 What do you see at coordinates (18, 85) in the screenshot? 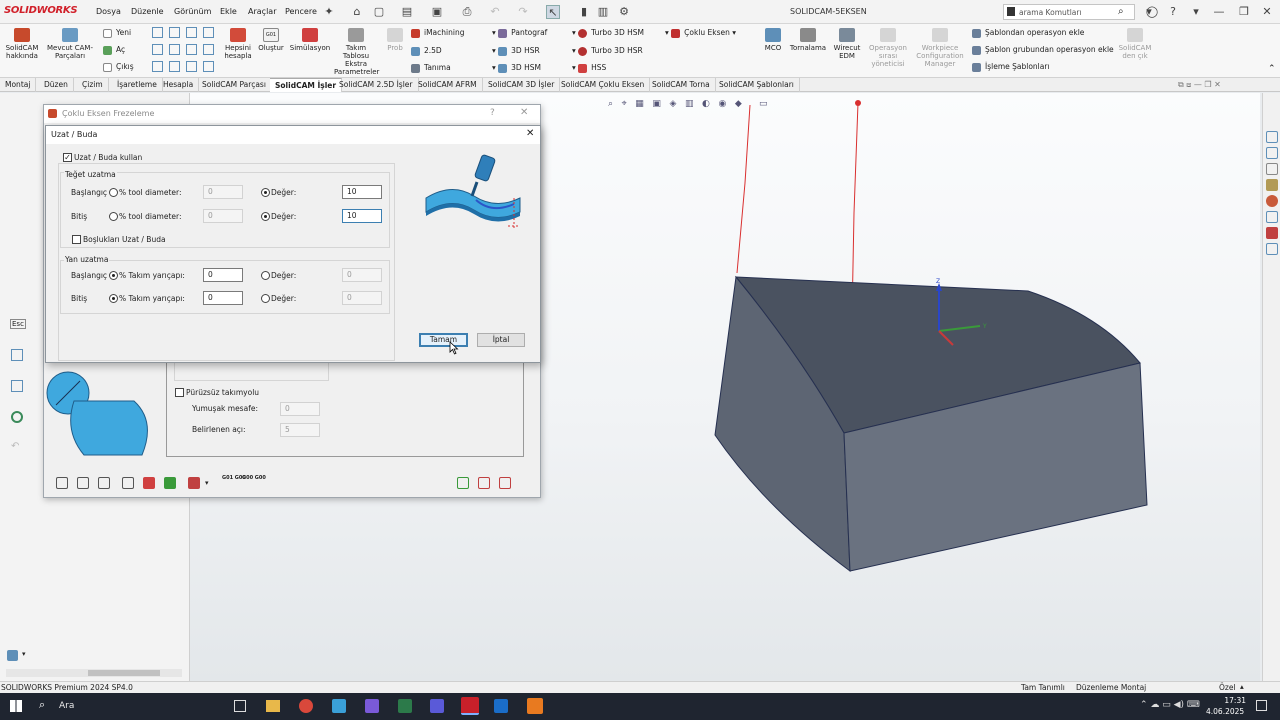
I see `tab-assembly: Montaj` at bounding box center [18, 85].